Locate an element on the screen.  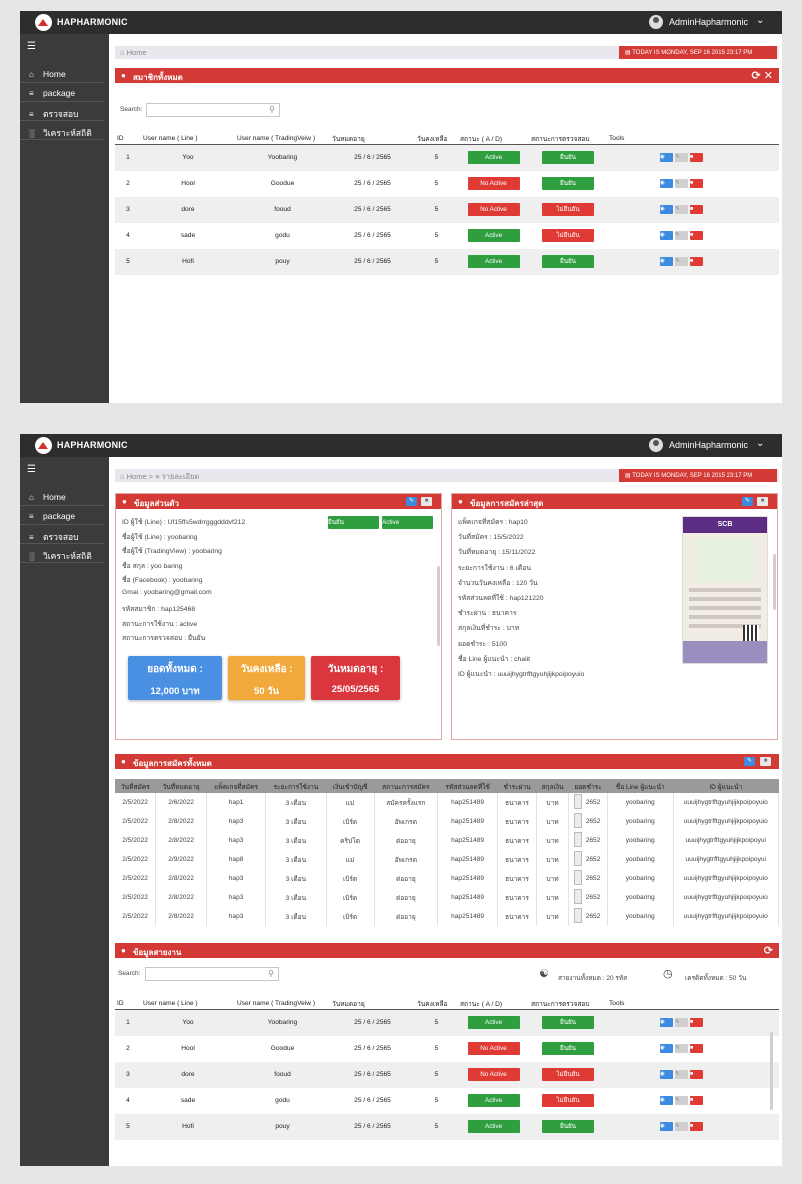
close-icon: ✕ is located at coordinates (768, 76).